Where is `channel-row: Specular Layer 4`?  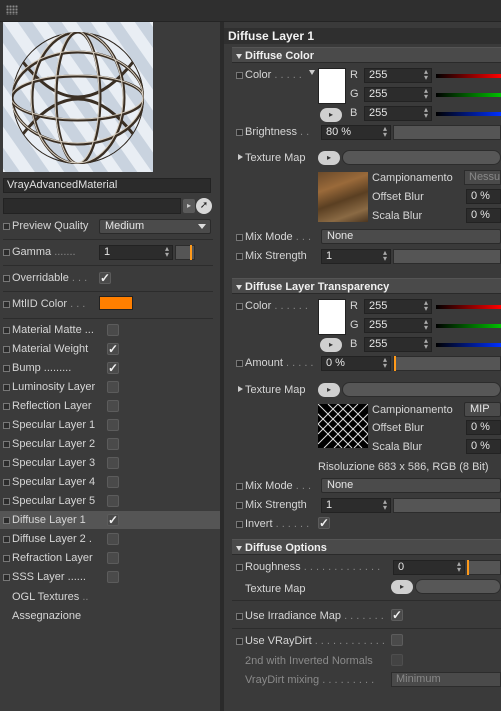
channel-row: Specular Layer 4 is located at coordinates (110, 482).